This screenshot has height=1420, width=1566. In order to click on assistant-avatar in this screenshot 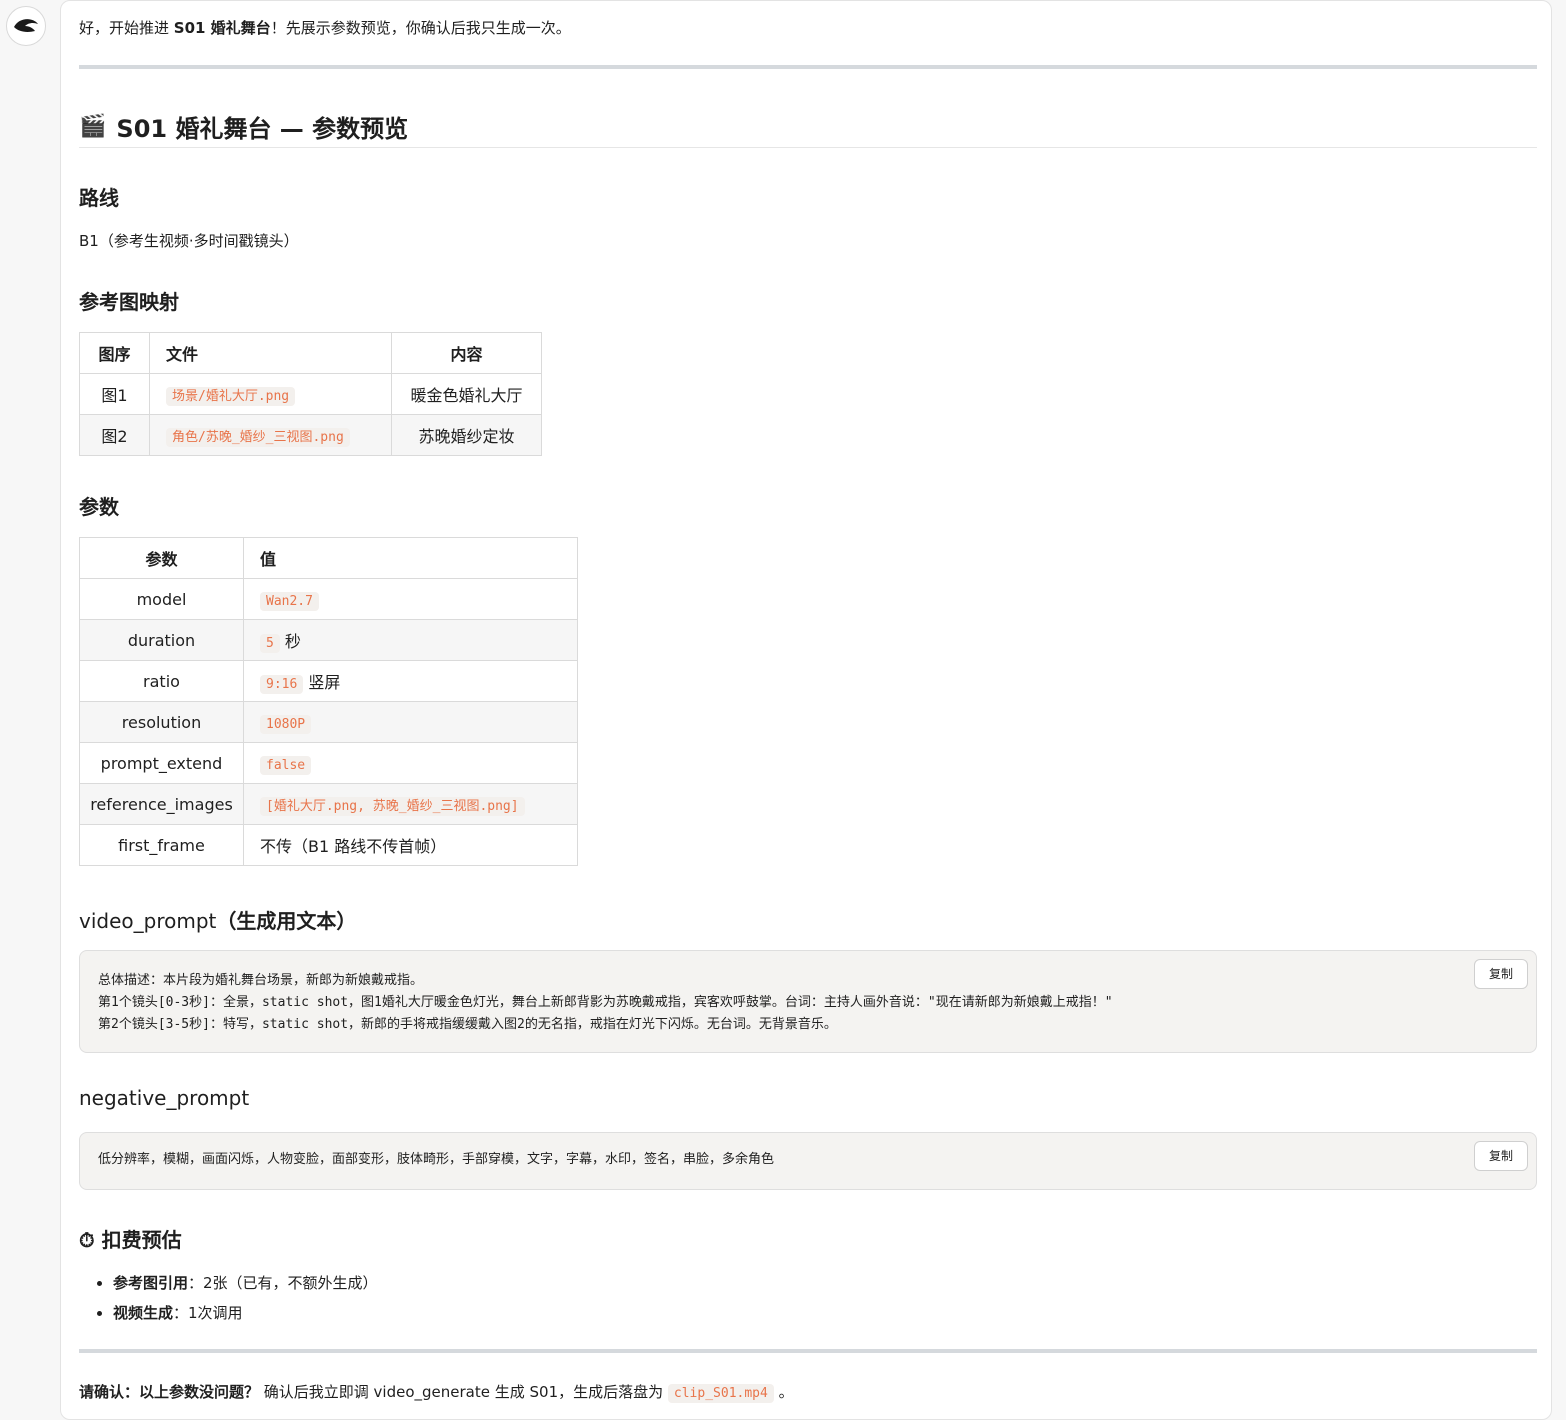, I will do `click(26, 26)`.